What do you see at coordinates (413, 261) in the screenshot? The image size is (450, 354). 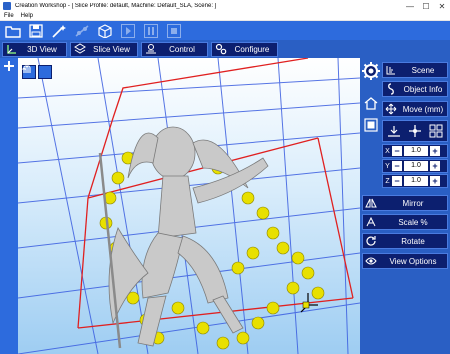 I see `view-options-label: View Options` at bounding box center [413, 261].